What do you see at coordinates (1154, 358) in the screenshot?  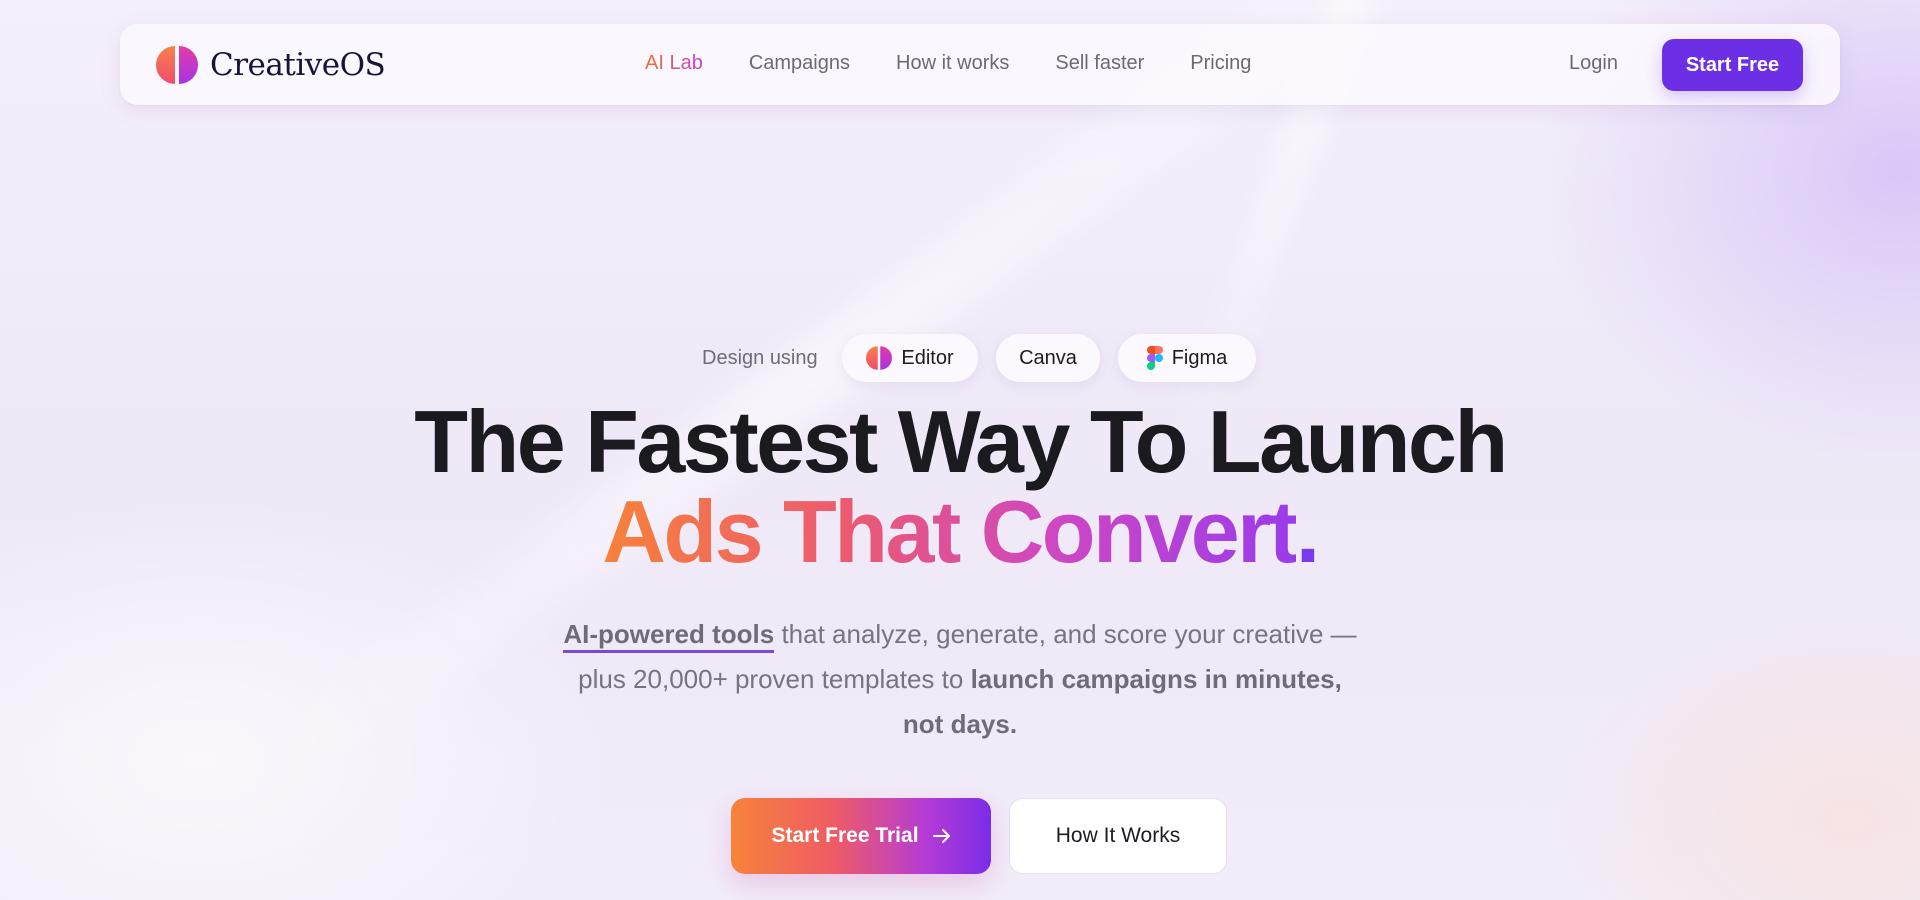 I see `figma-icon` at bounding box center [1154, 358].